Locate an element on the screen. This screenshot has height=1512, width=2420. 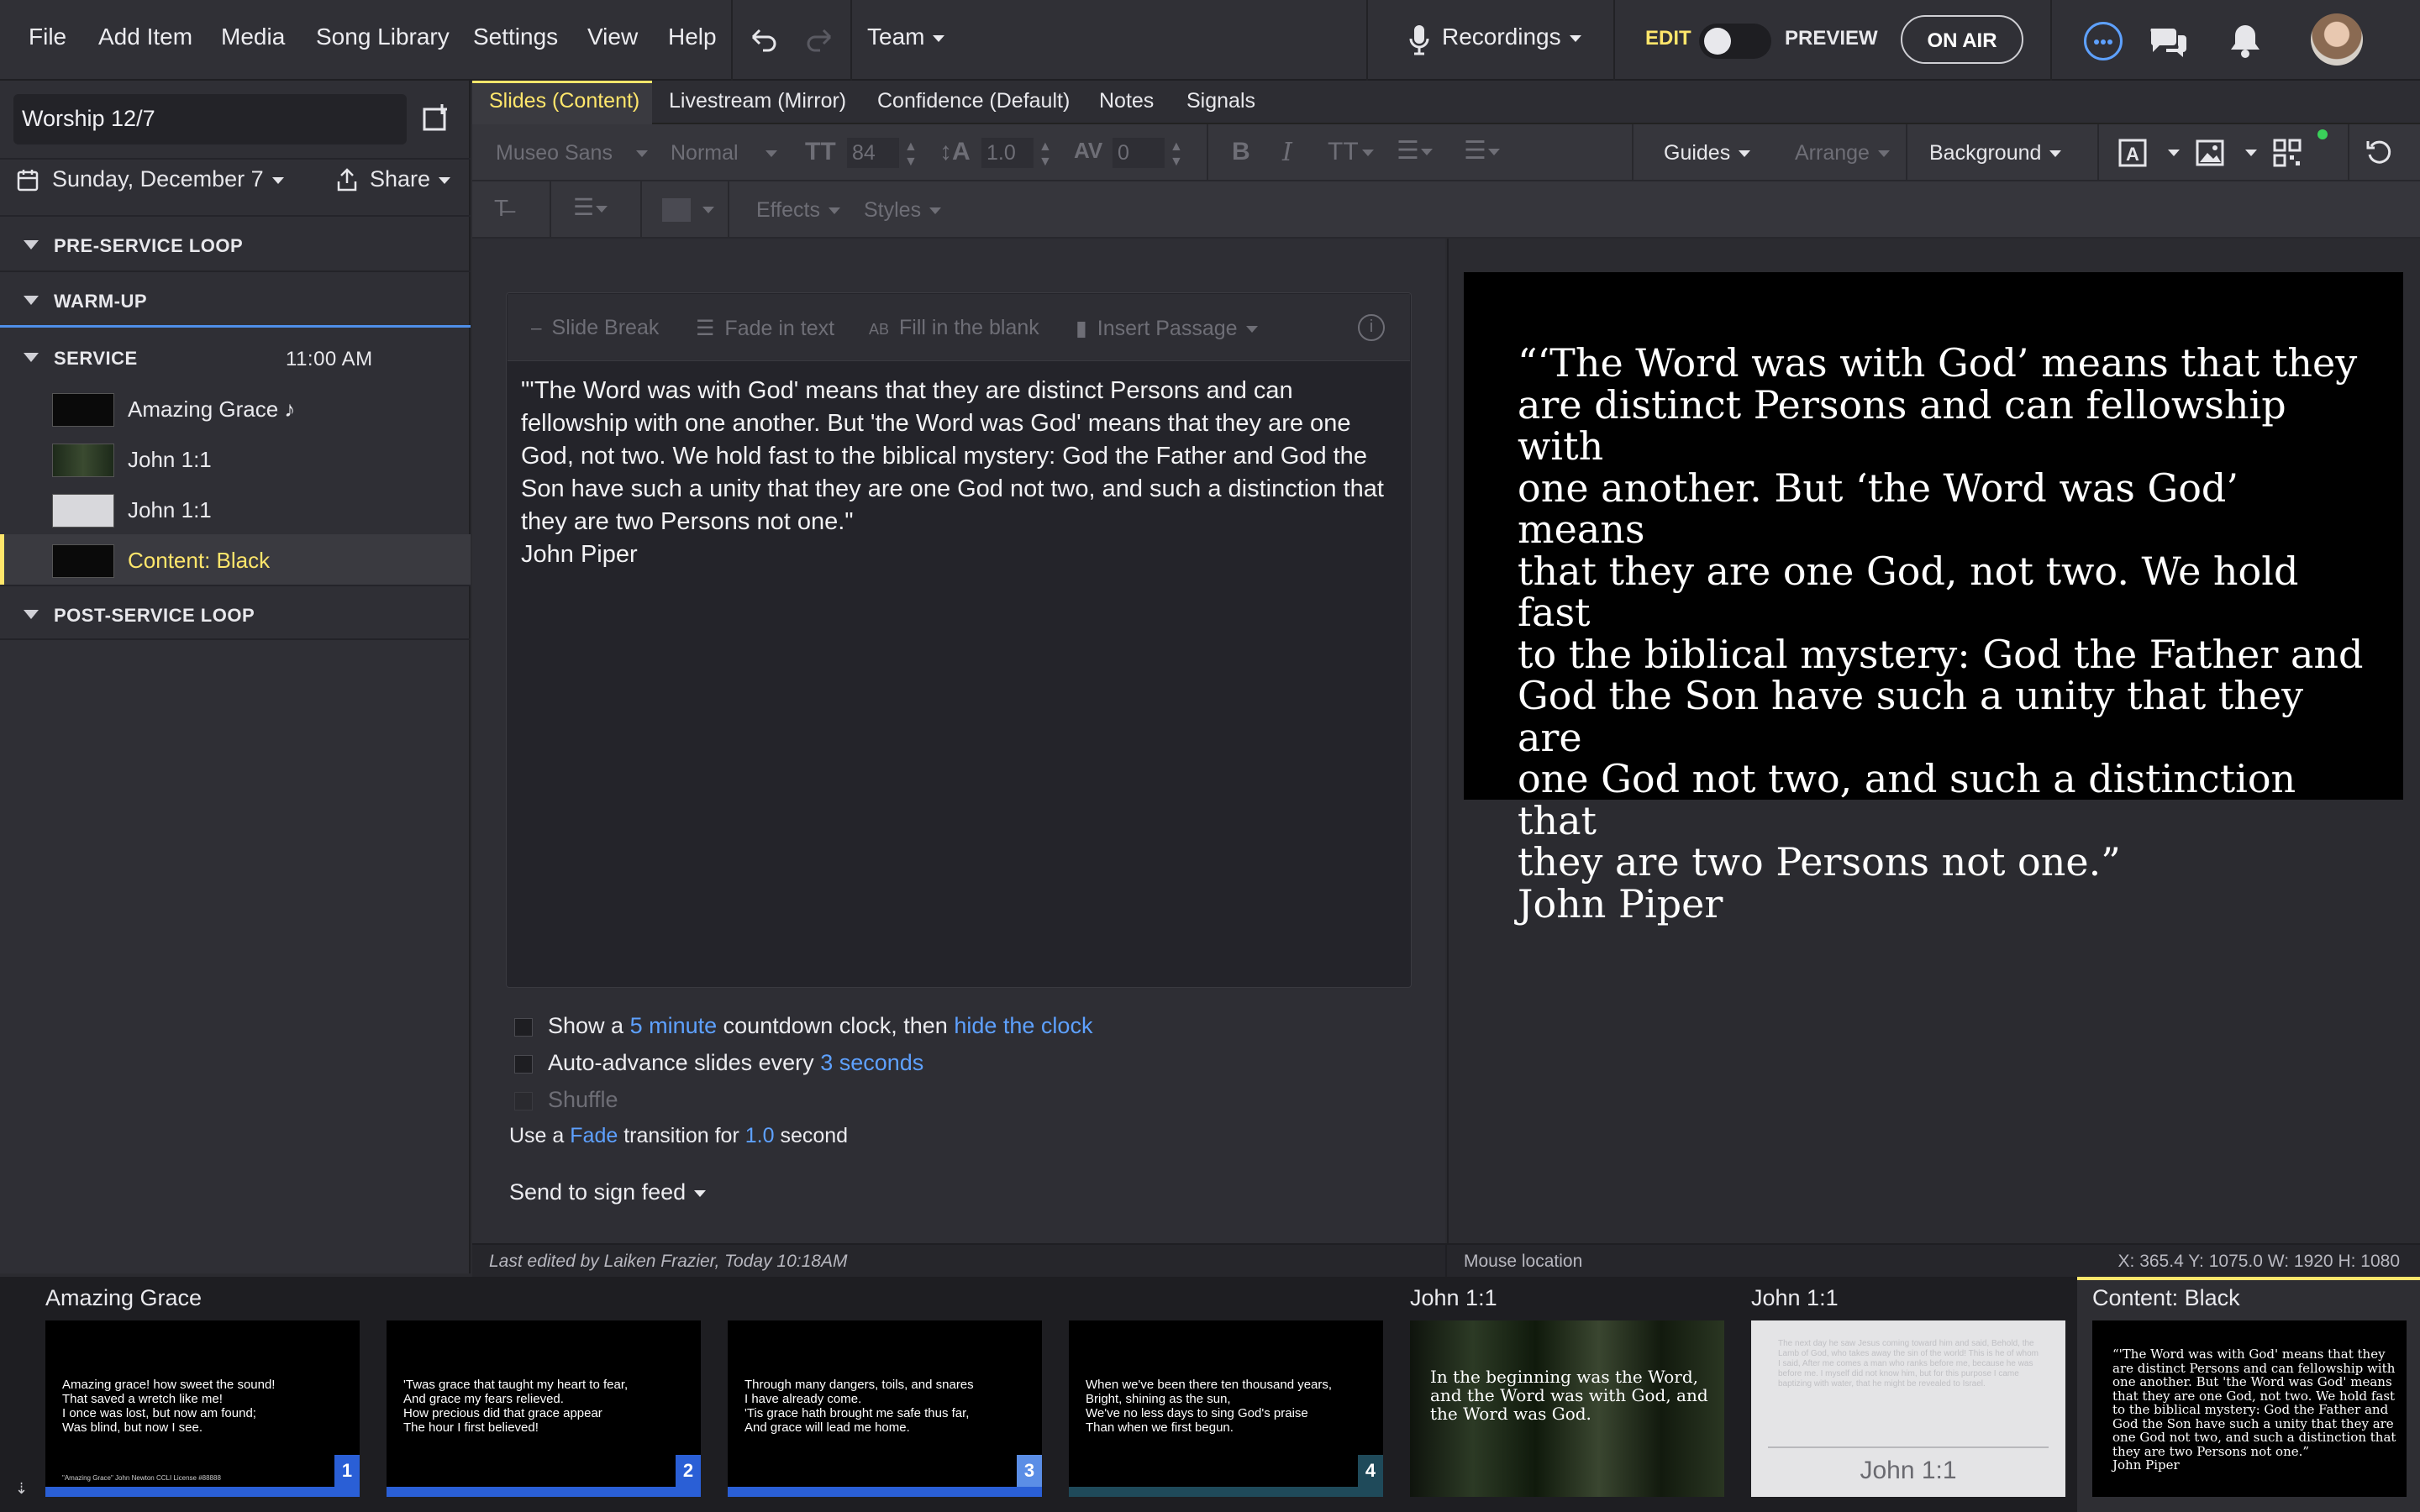
menu-song-library: Song Library is located at coordinates (383, 37).